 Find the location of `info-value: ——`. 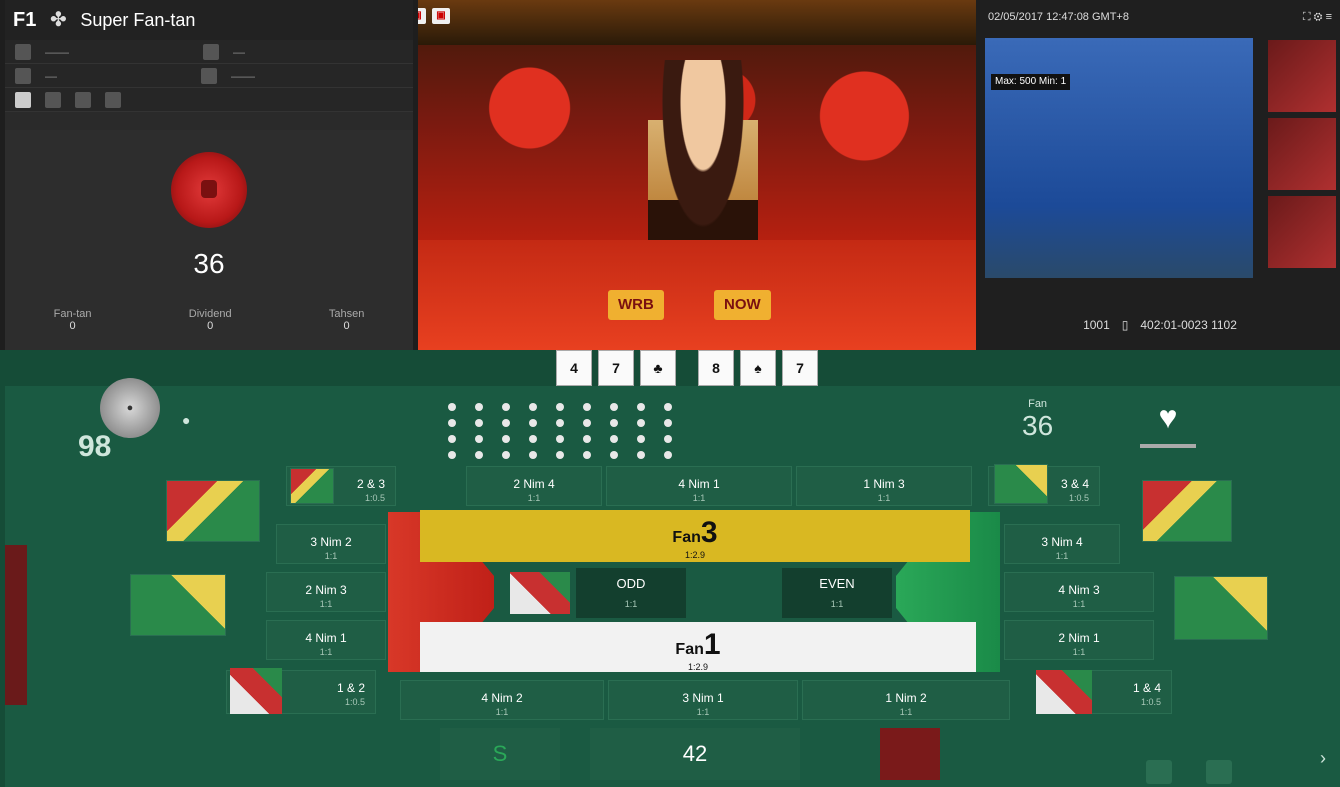

info-value: —— is located at coordinates (57, 51).